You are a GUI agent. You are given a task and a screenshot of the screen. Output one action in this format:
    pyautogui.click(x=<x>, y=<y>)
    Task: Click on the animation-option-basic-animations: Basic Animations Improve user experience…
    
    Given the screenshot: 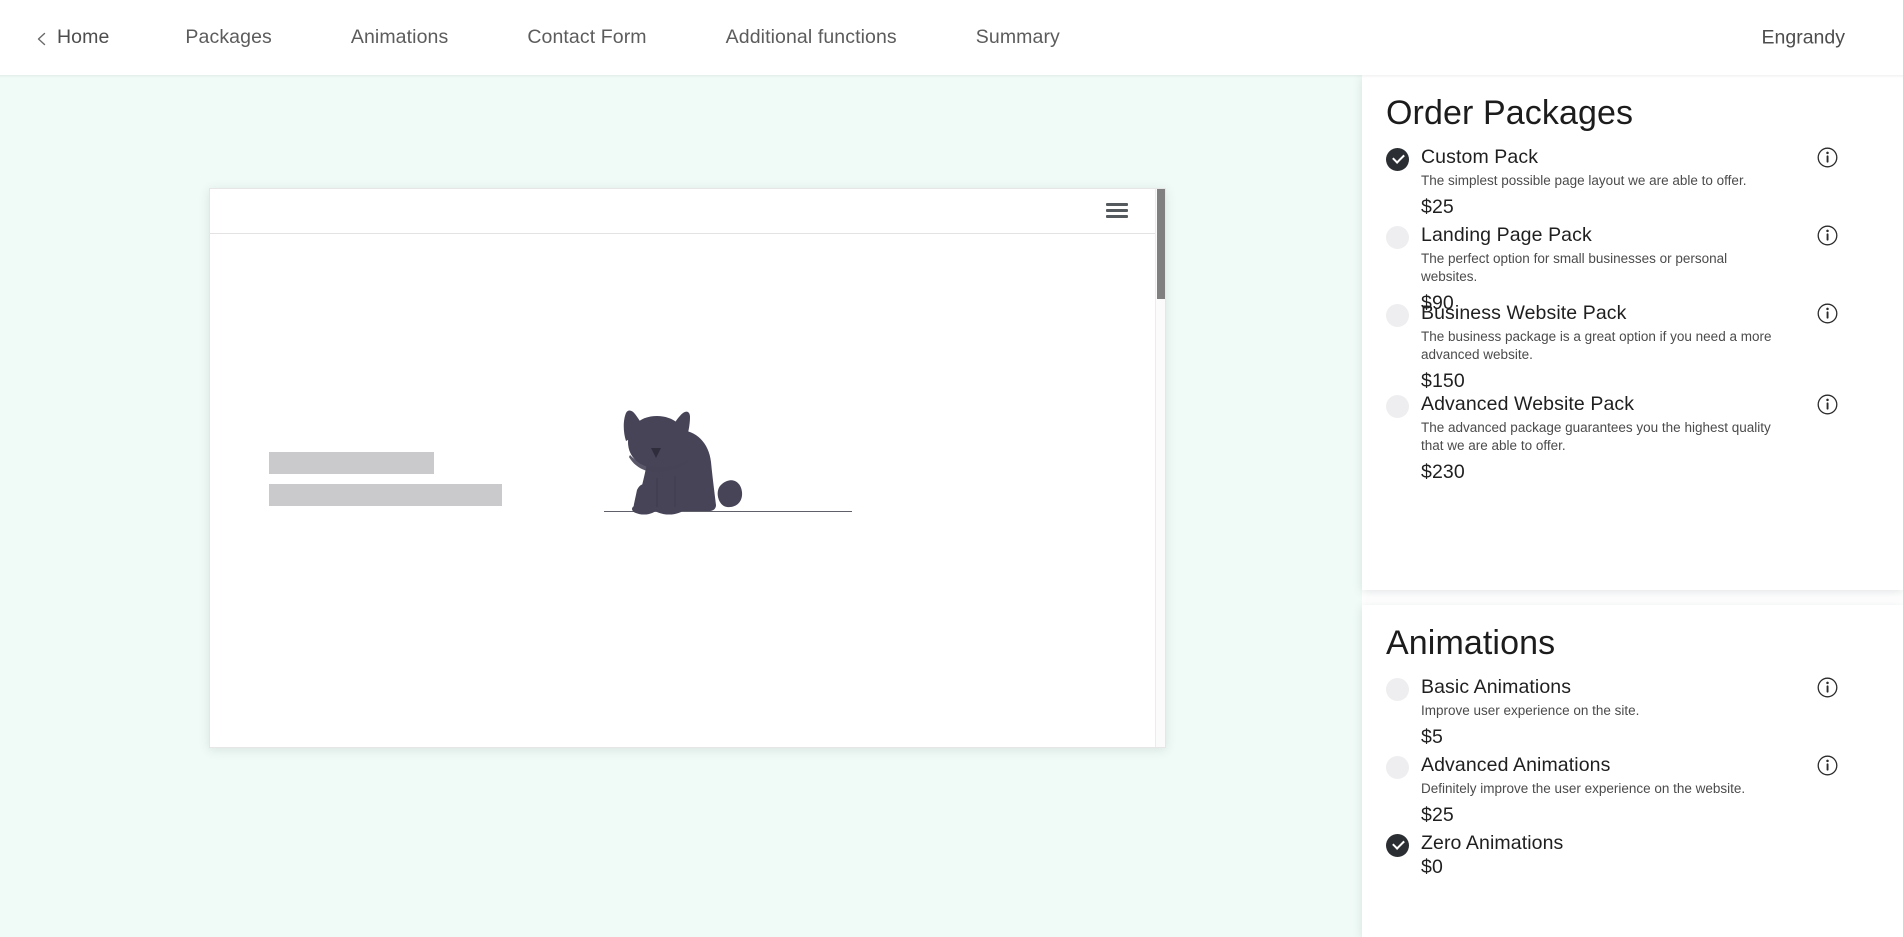 What is the action you would take?
    pyautogui.click(x=1612, y=712)
    